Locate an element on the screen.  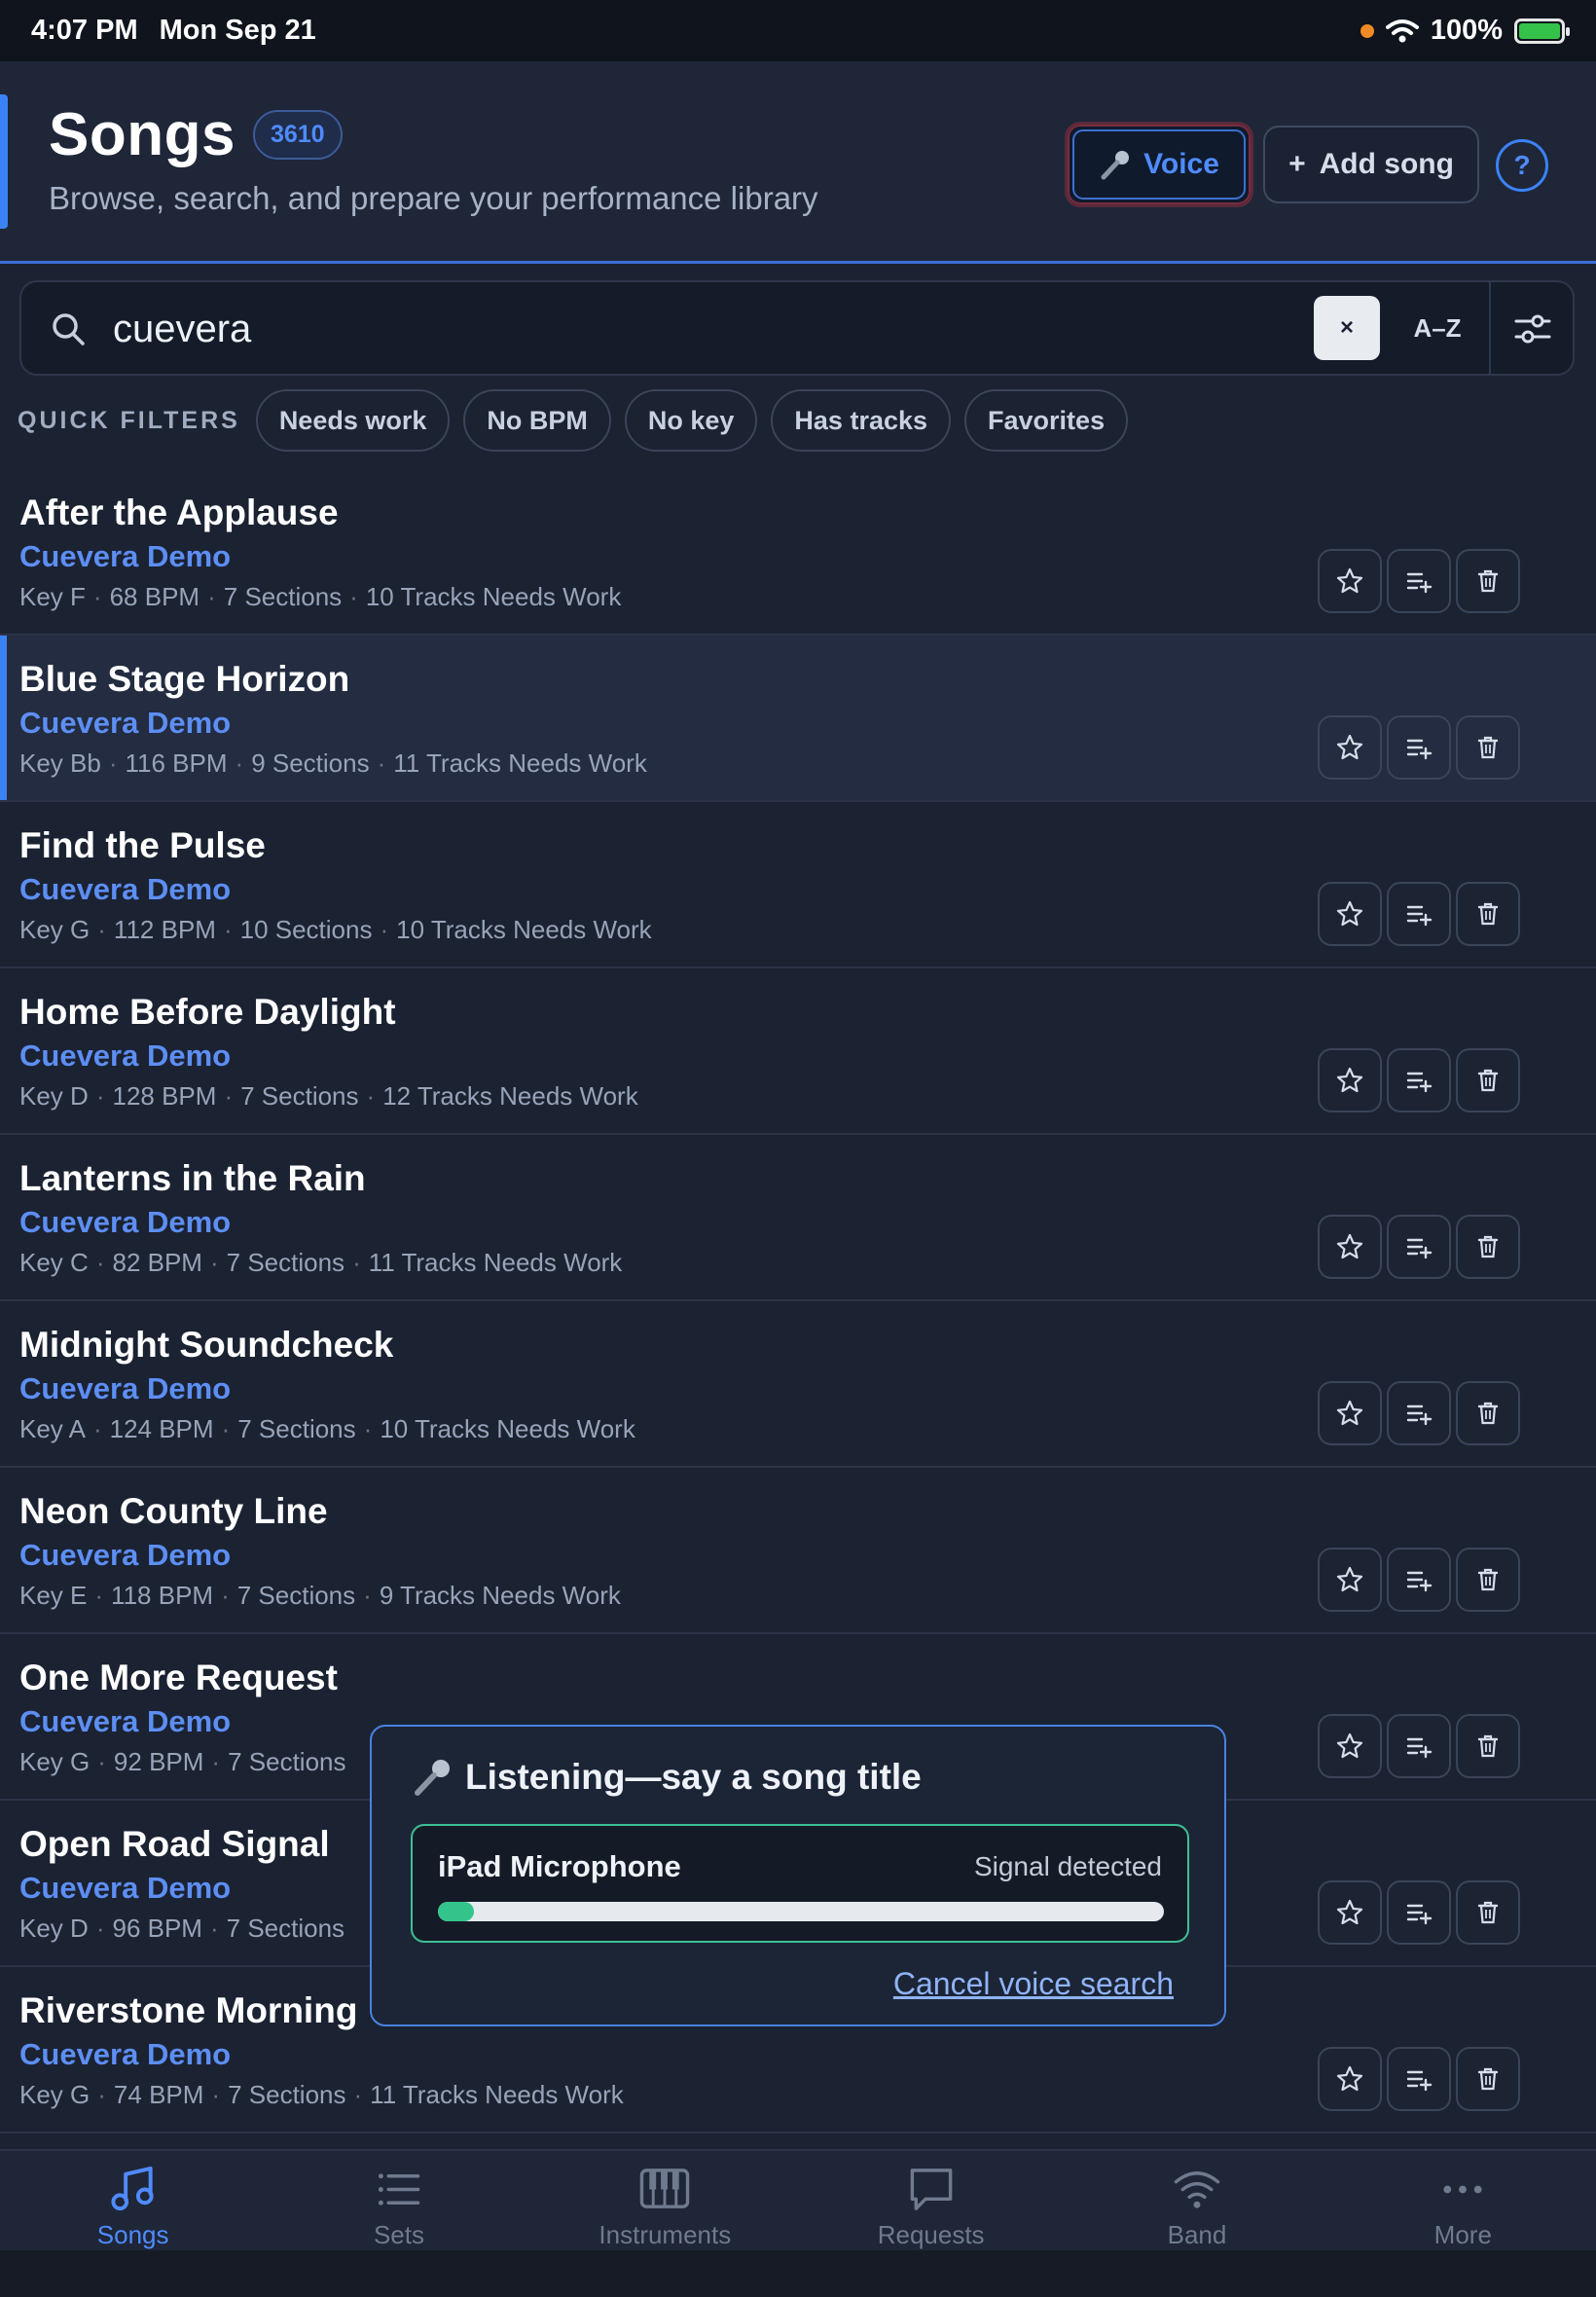
tab-label-more: More is located at coordinates (1462, 2234).